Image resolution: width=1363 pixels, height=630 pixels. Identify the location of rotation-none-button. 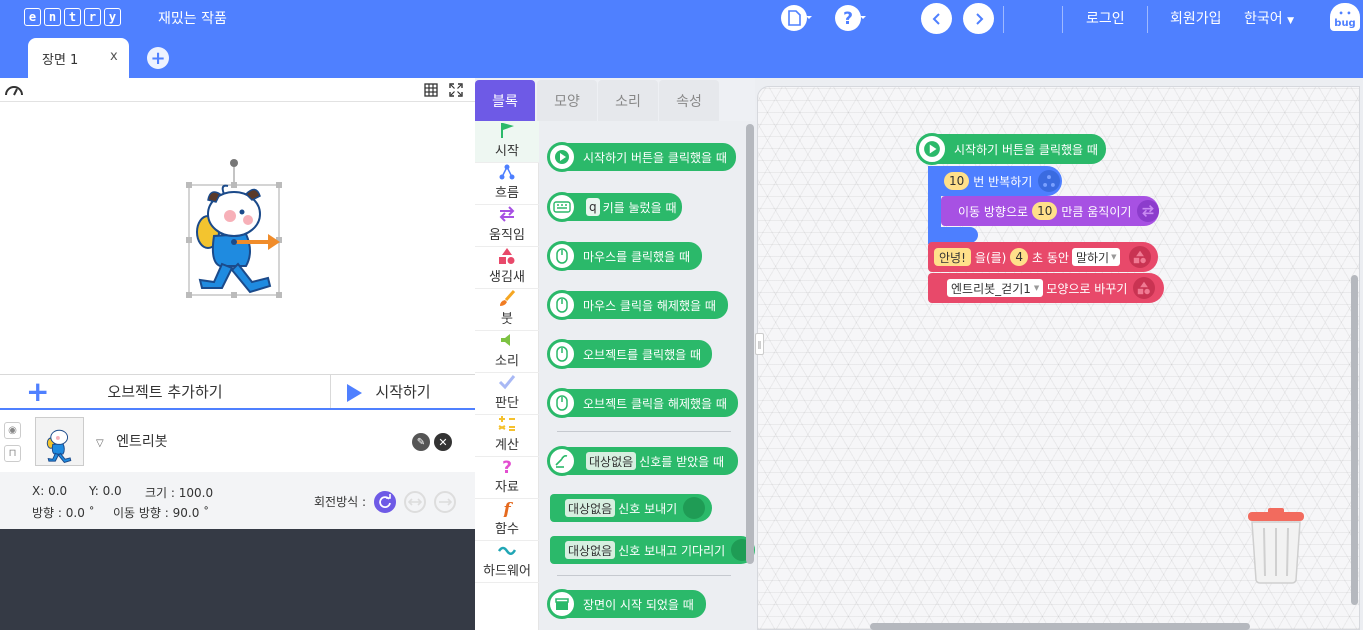
(445, 502).